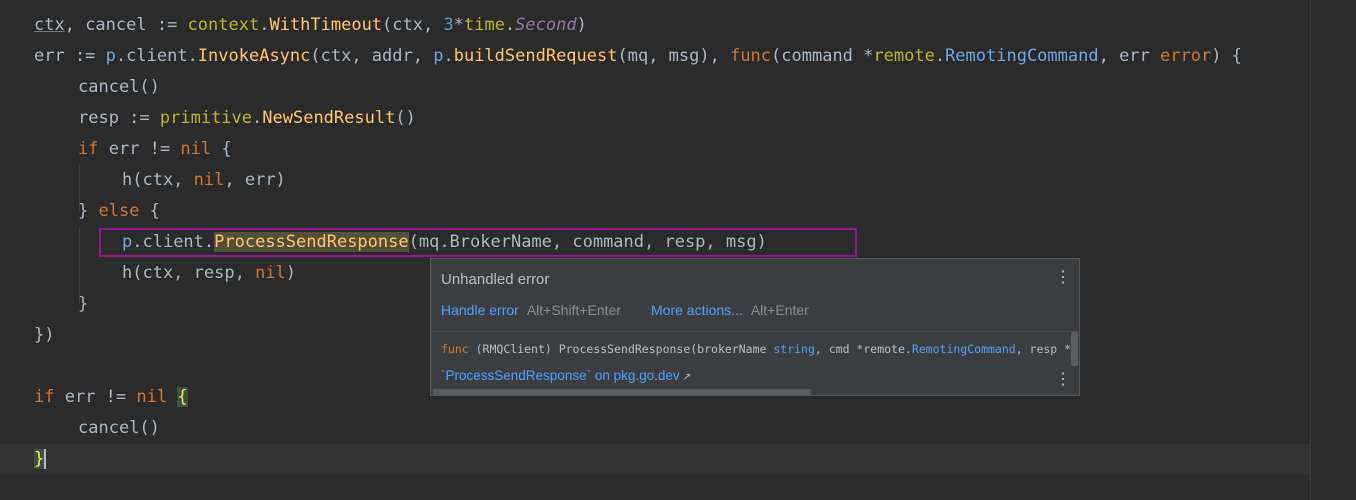 This screenshot has height=500, width=1356. I want to click on code-line-11: }), so click(44, 335).